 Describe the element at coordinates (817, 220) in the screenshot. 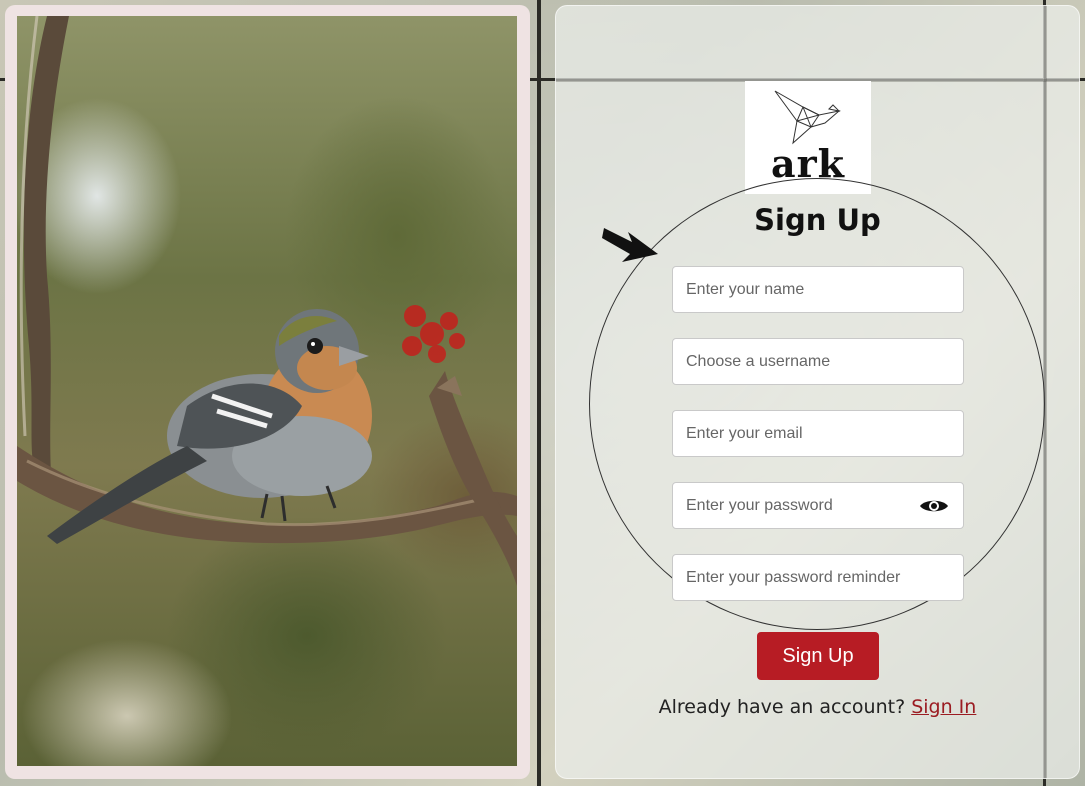

I see `page-title: Sign Up` at that location.